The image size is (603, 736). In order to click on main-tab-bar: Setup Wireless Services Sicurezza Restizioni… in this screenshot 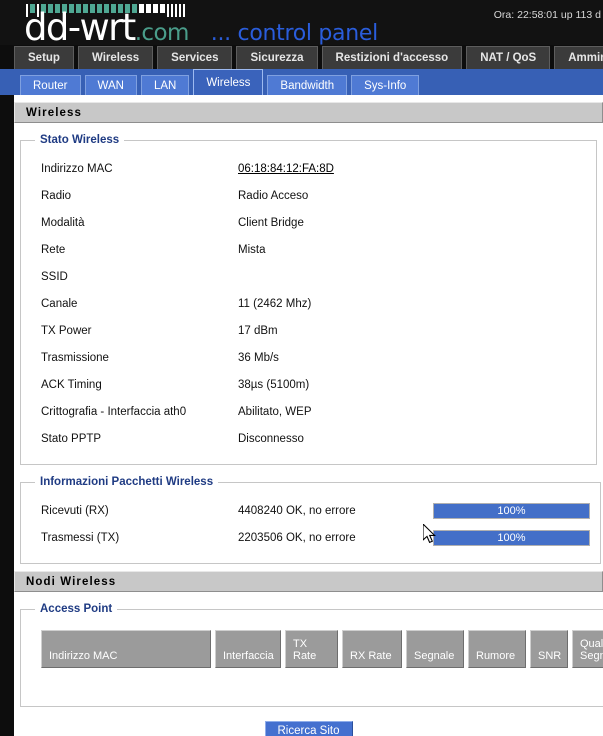, I will do `click(301, 57)`.